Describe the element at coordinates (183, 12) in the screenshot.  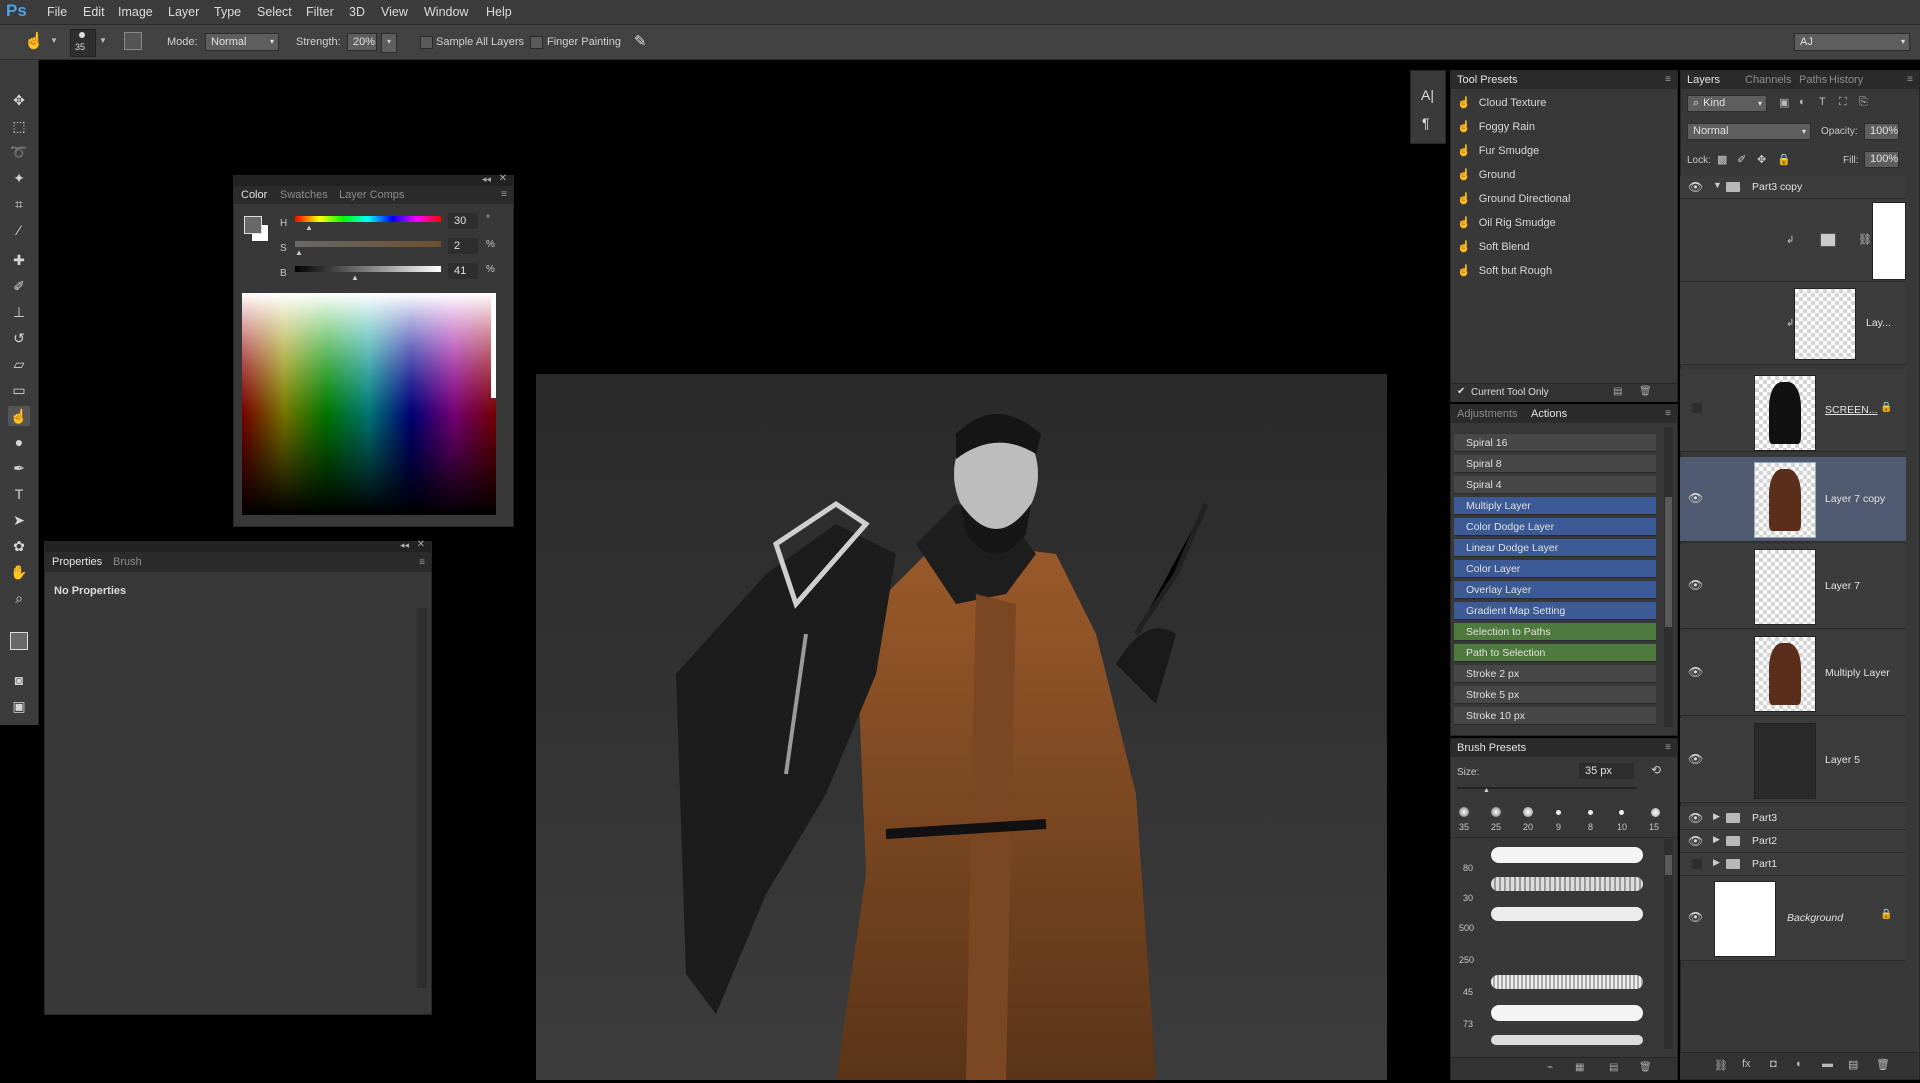
I see `menu-layer: Layer` at that location.